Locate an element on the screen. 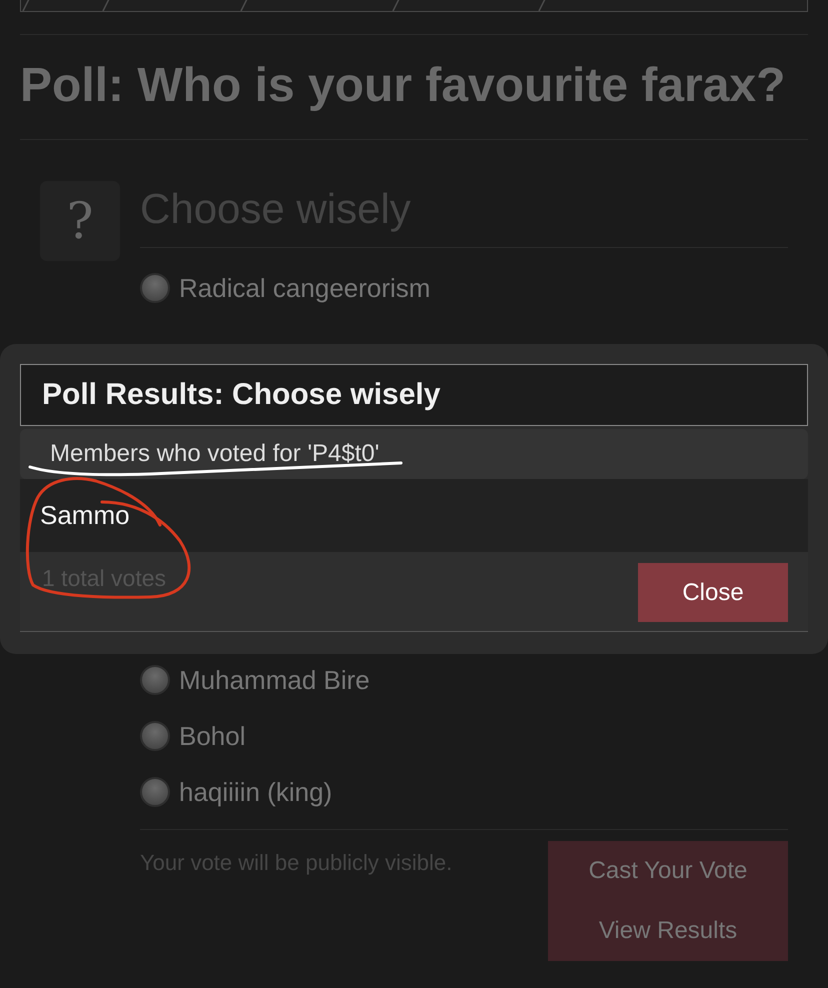 This screenshot has height=988, width=828. close-button: Close is located at coordinates (713, 592).